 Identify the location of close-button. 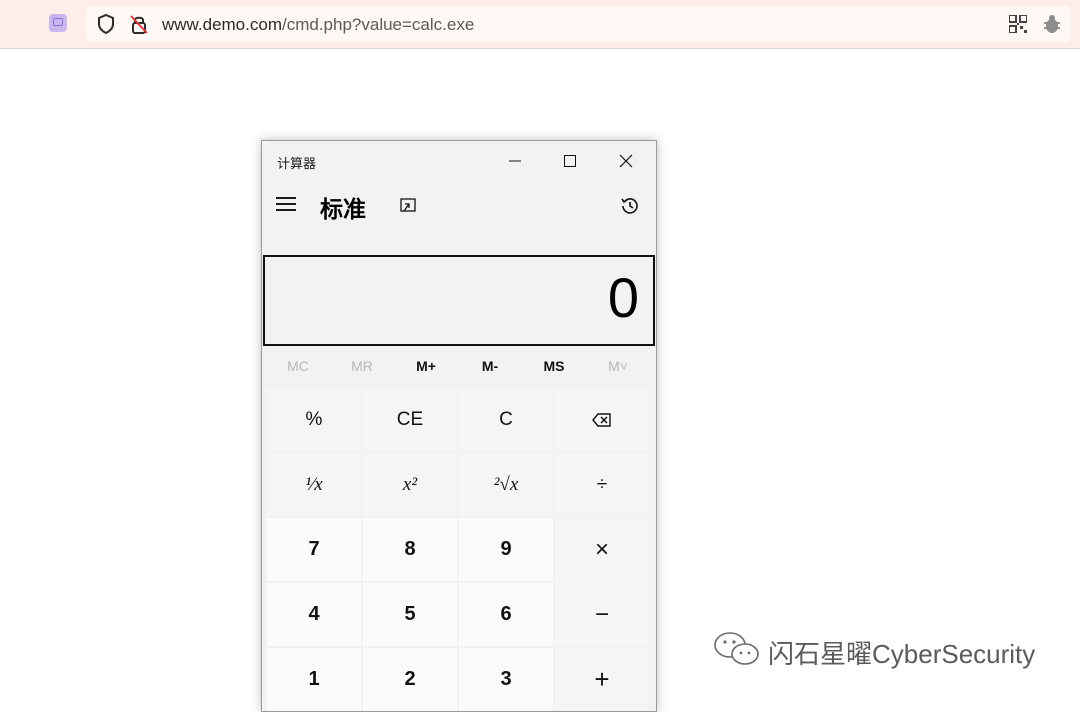
(626, 161).